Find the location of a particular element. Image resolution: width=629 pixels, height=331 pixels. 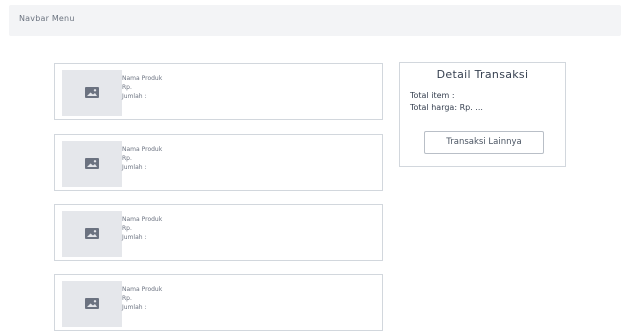

transaction-detail-title: Detail Transaksi is located at coordinates (482, 74).